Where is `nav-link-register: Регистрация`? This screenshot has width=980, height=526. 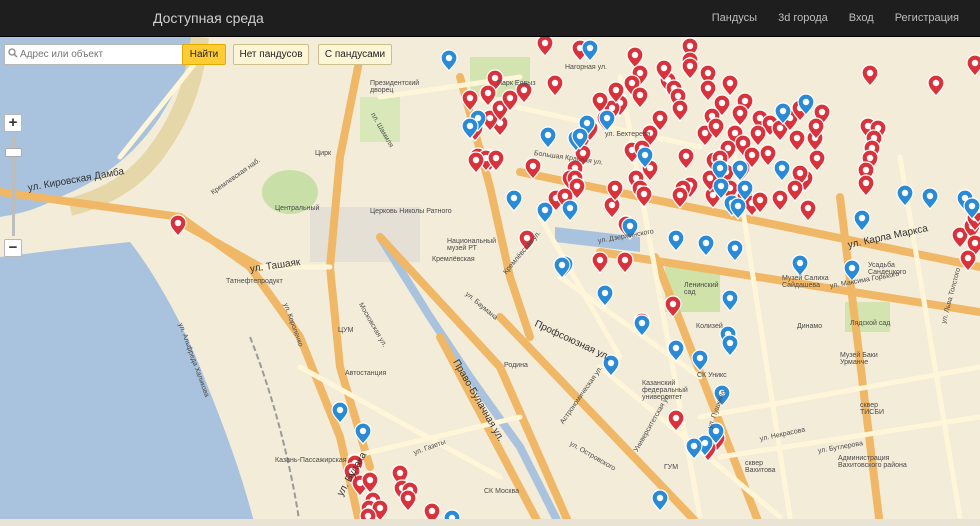 nav-link-register: Регистрация is located at coordinates (927, 18).